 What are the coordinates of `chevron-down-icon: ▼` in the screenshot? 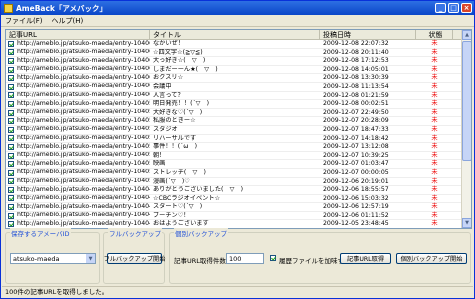 It's located at (90, 258).